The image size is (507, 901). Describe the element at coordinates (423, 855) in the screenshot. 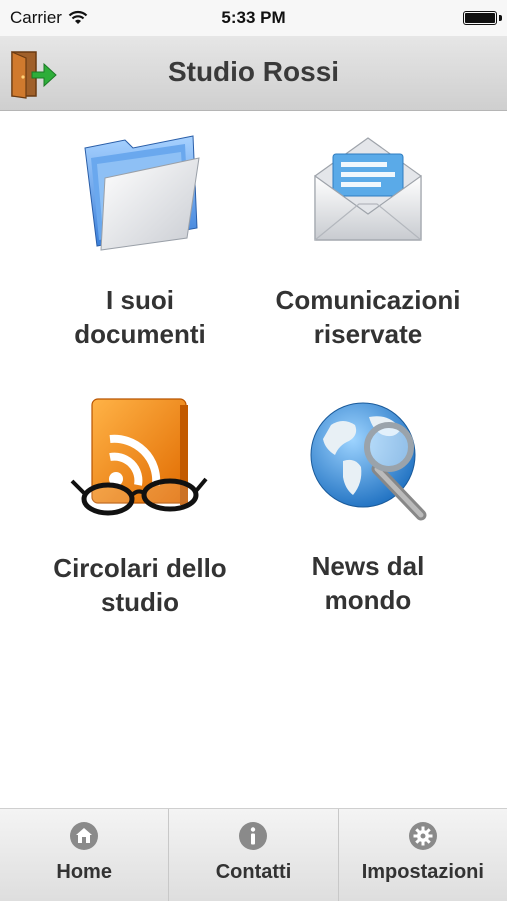

I see `tab-settings: Impostazioni` at that location.